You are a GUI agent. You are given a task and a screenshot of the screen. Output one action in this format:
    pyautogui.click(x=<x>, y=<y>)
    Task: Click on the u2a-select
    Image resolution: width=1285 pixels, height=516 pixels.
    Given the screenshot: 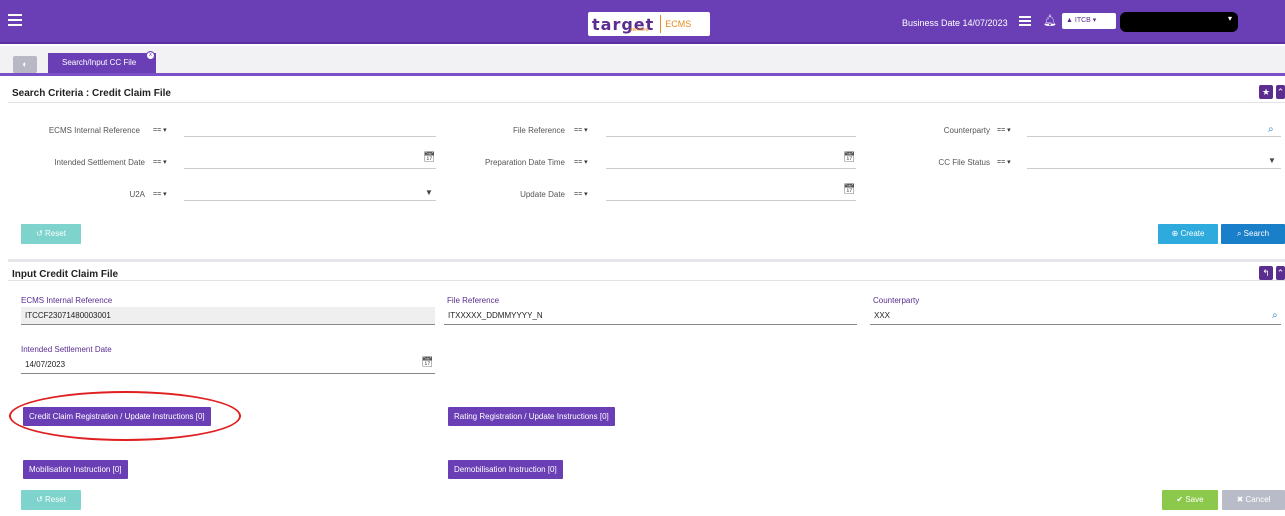 What is the action you would take?
    pyautogui.click(x=310, y=193)
    